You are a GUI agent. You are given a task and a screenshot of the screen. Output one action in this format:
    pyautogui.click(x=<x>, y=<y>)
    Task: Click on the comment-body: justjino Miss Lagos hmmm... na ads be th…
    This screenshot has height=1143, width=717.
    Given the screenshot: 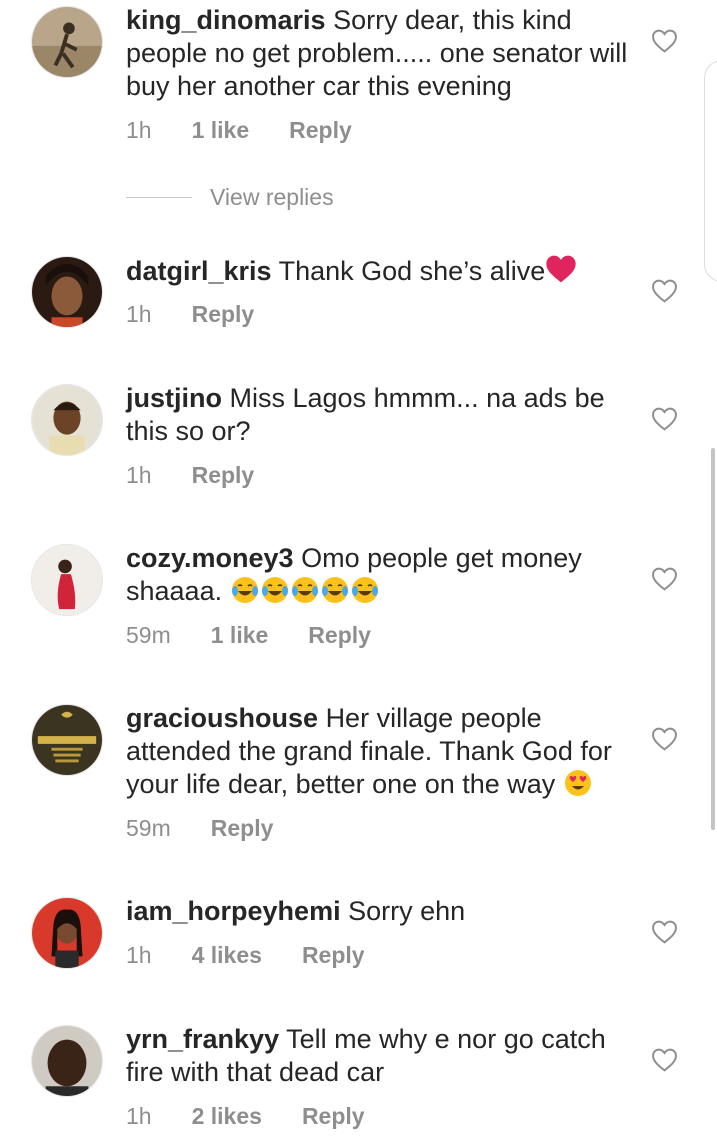 What is the action you would take?
    pyautogui.click(x=381, y=415)
    